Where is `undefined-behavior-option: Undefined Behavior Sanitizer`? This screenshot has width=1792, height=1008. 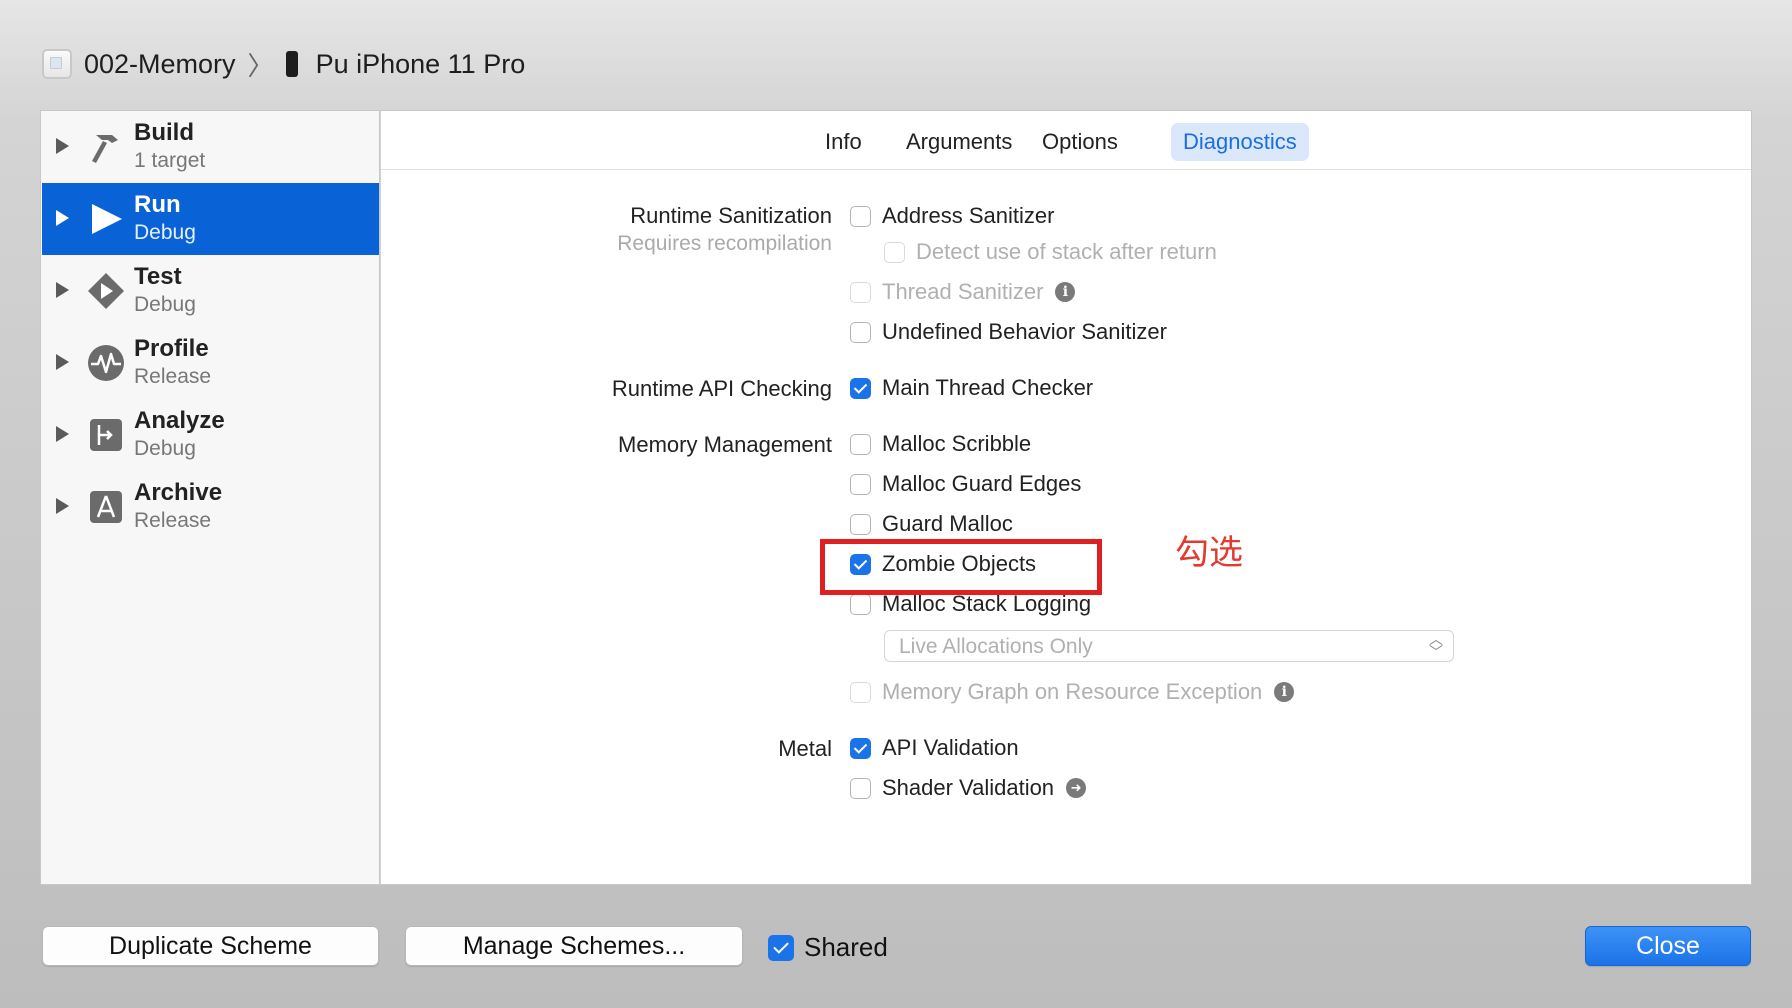
undefined-behavior-option: Undefined Behavior Sanitizer is located at coordinates (1008, 332).